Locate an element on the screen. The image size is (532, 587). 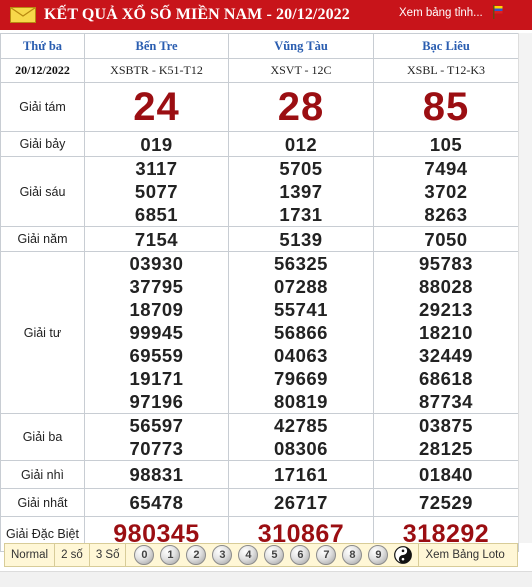
prize-number: 105 is located at coordinates (446, 144).